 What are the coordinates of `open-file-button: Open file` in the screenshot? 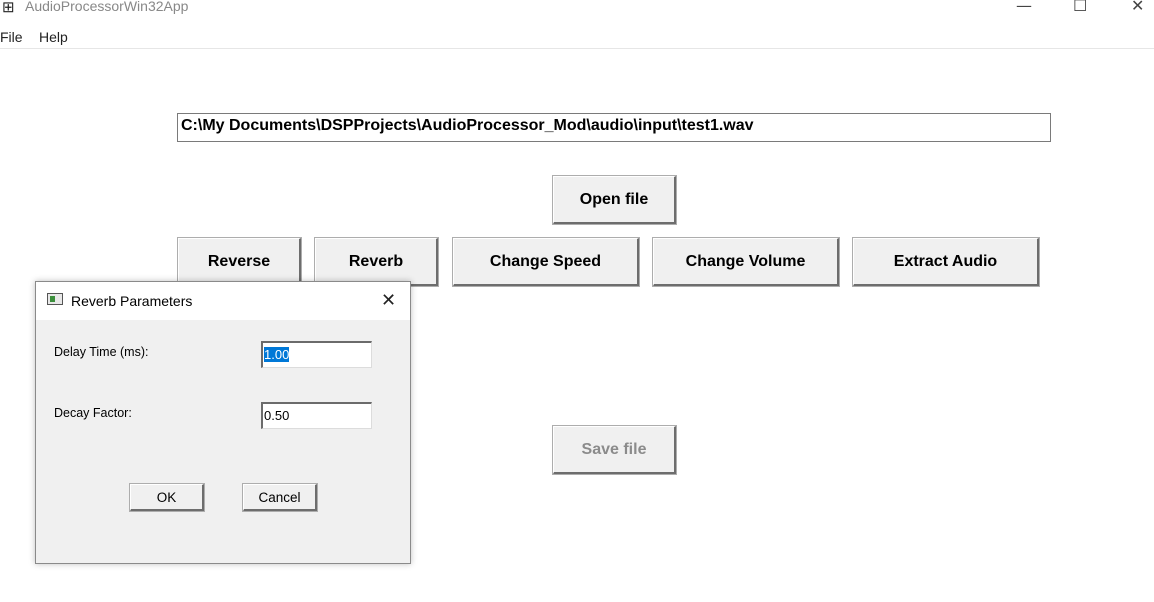 It's located at (614, 200).